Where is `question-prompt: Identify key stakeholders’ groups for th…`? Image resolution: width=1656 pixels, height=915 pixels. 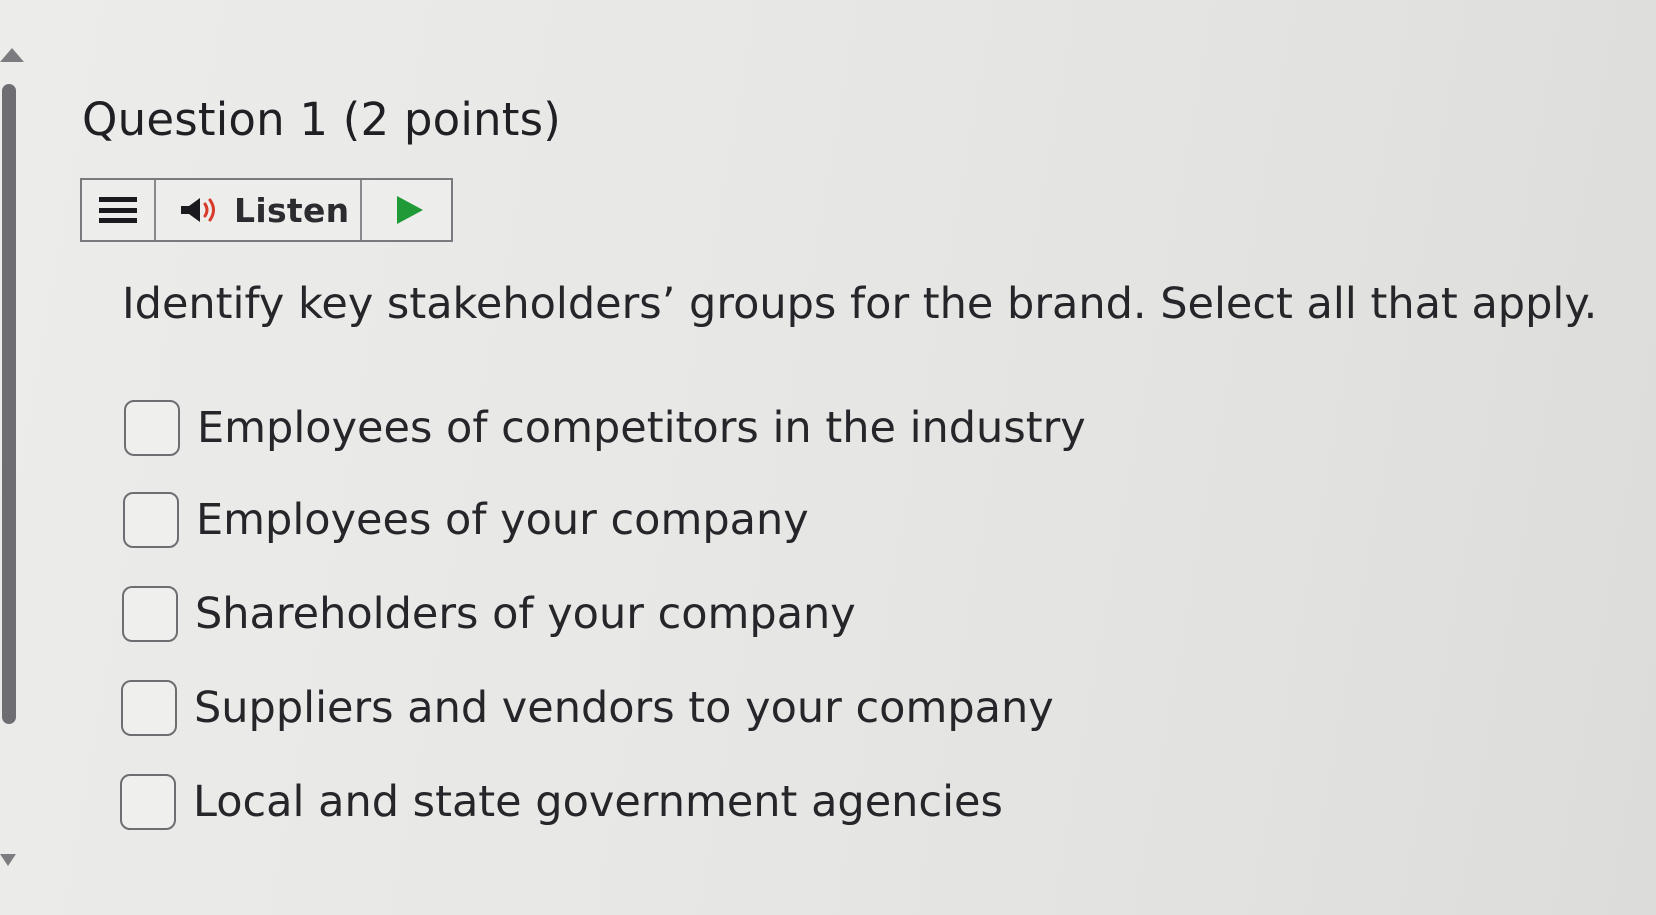
question-prompt: Identify key stakeholders’ groups for th… is located at coordinates (860, 304).